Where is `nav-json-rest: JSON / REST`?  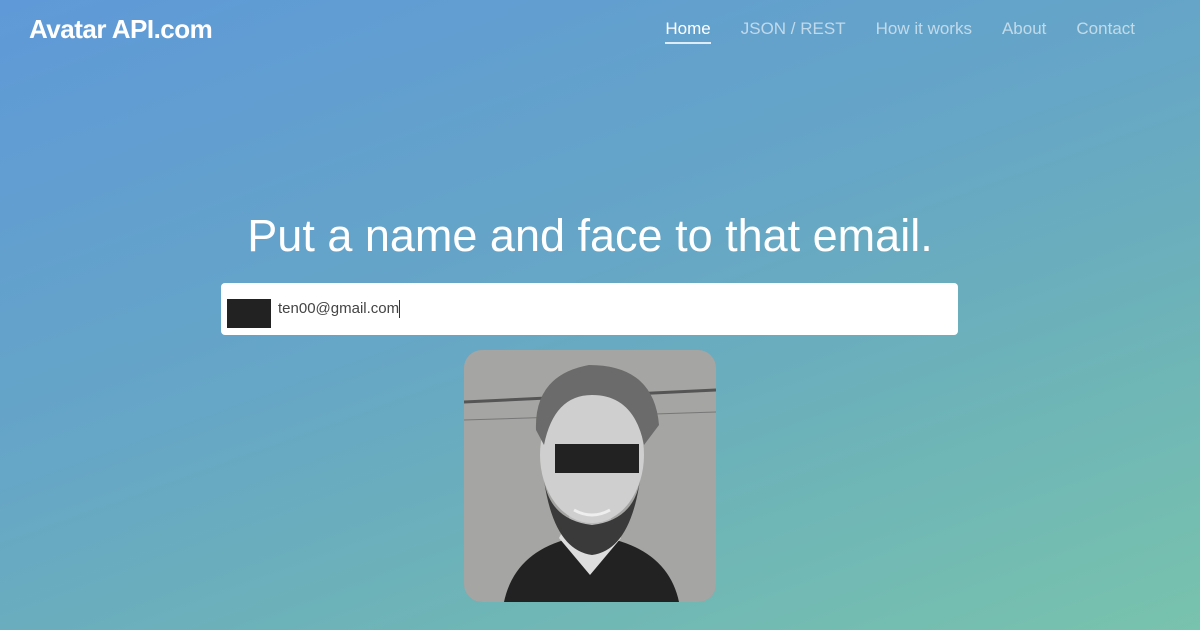
nav-json-rest: JSON / REST is located at coordinates (793, 31).